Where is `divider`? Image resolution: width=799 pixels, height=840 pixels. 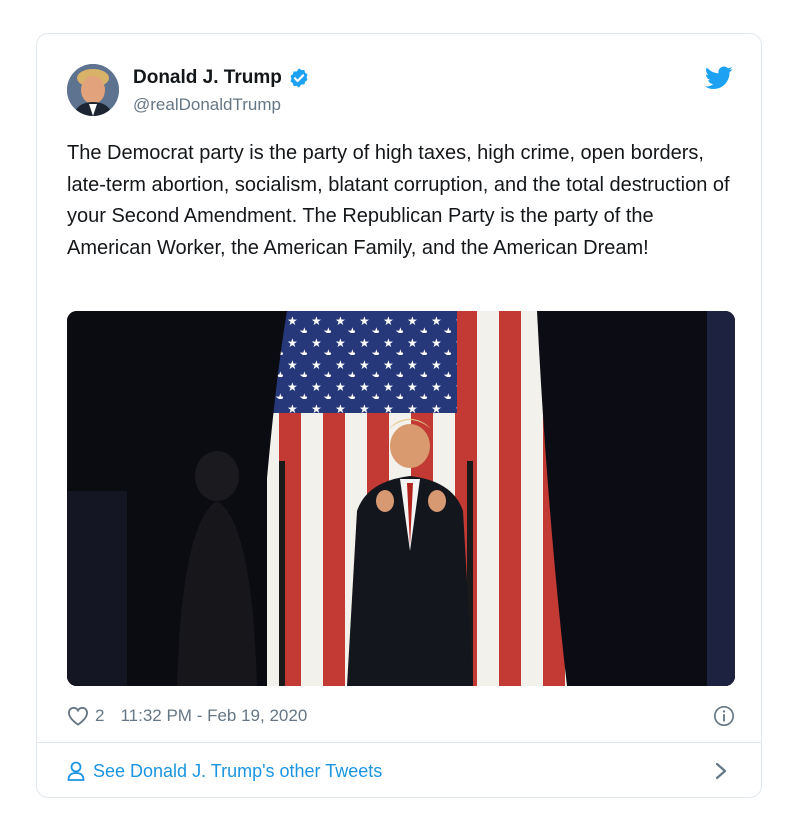 divider is located at coordinates (399, 742).